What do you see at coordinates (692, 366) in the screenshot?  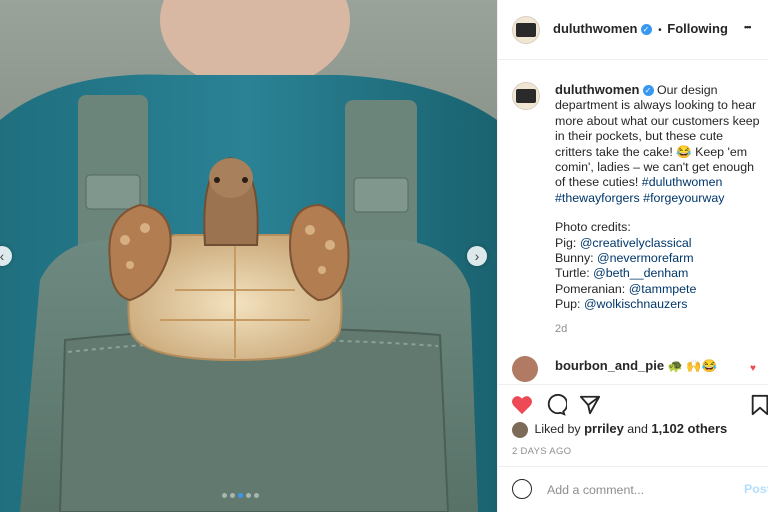 I see `comment-text: 🐢 🙌😂` at bounding box center [692, 366].